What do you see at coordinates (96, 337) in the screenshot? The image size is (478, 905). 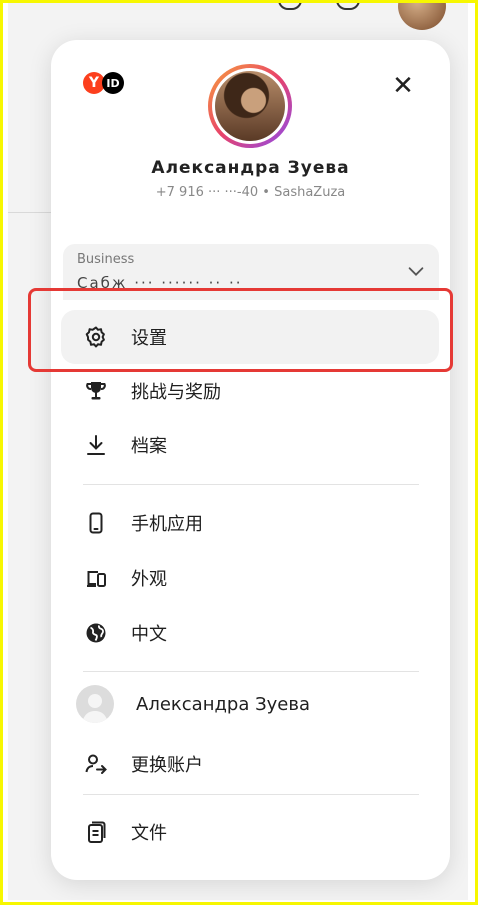 I see `gear-icon` at bounding box center [96, 337].